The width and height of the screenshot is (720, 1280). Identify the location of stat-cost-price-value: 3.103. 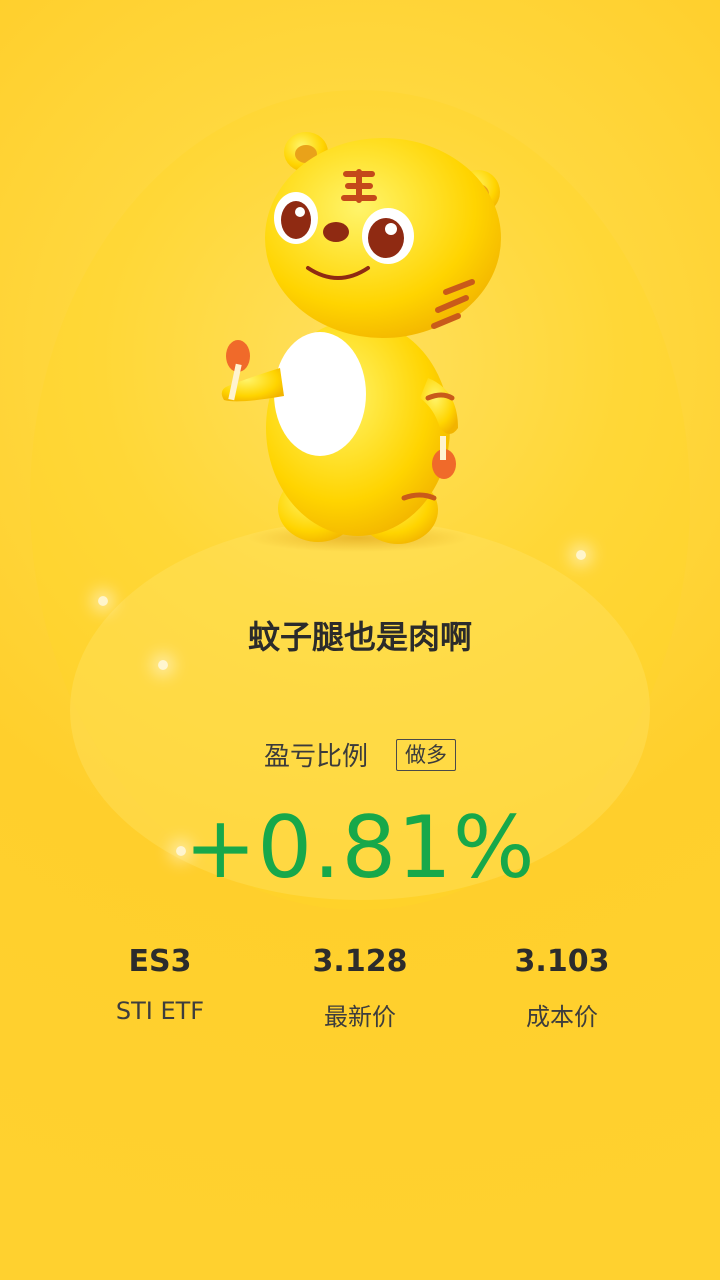
(562, 961).